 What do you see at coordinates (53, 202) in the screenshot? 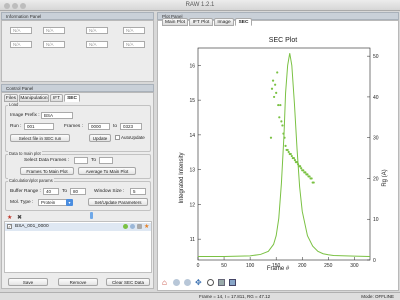
I see `mol-type-select: Protein` at bounding box center [53, 202].